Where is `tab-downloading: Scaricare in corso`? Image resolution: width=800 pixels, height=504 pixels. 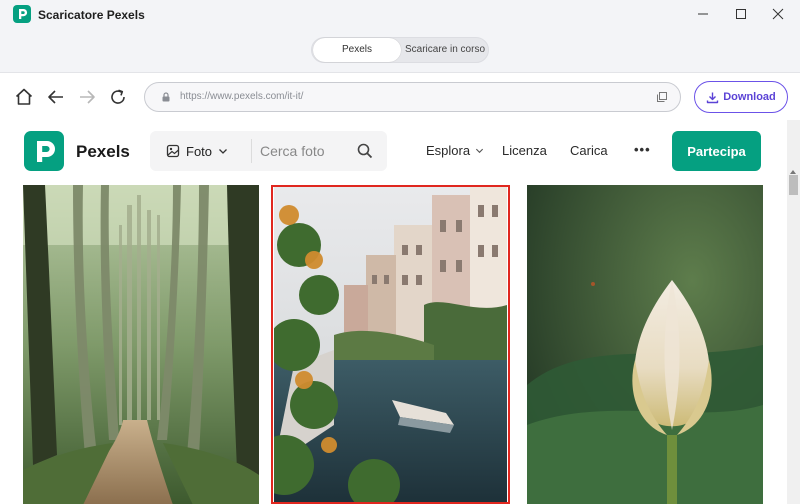 tab-downloading: Scaricare in corso is located at coordinates (445, 50).